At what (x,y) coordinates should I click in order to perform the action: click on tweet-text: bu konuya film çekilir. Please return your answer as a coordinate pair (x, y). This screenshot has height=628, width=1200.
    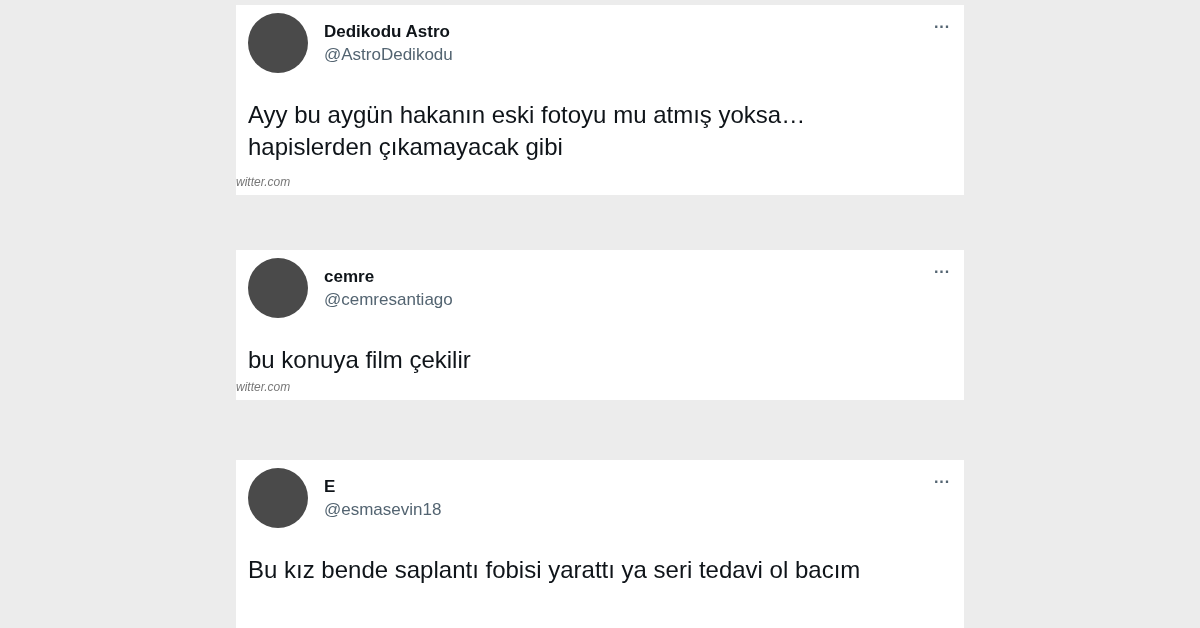
    Looking at the image, I should click on (360, 360).